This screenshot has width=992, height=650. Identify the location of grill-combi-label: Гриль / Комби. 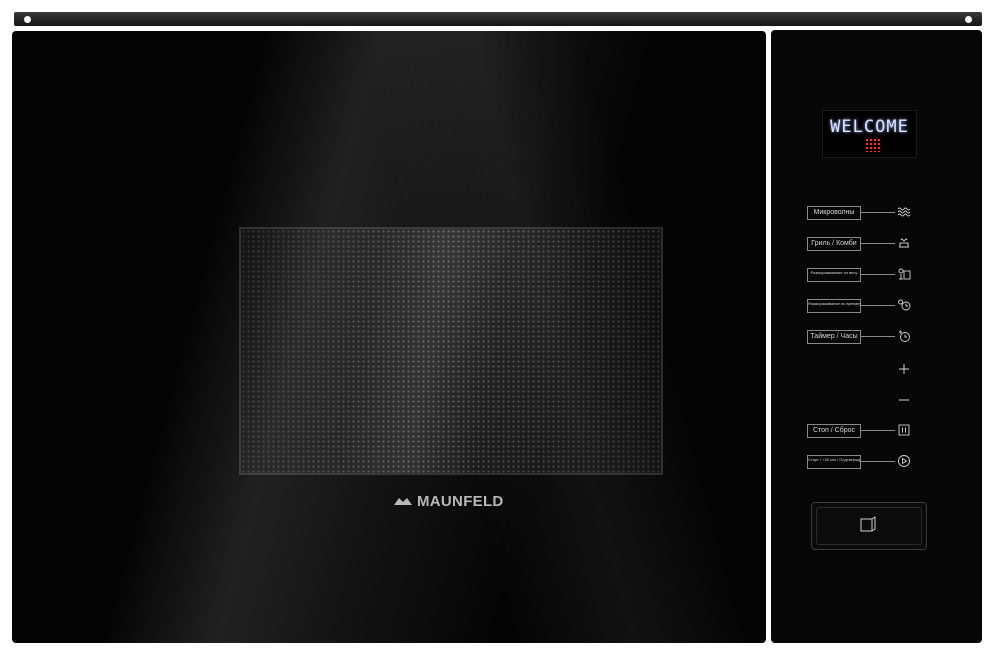
(834, 244).